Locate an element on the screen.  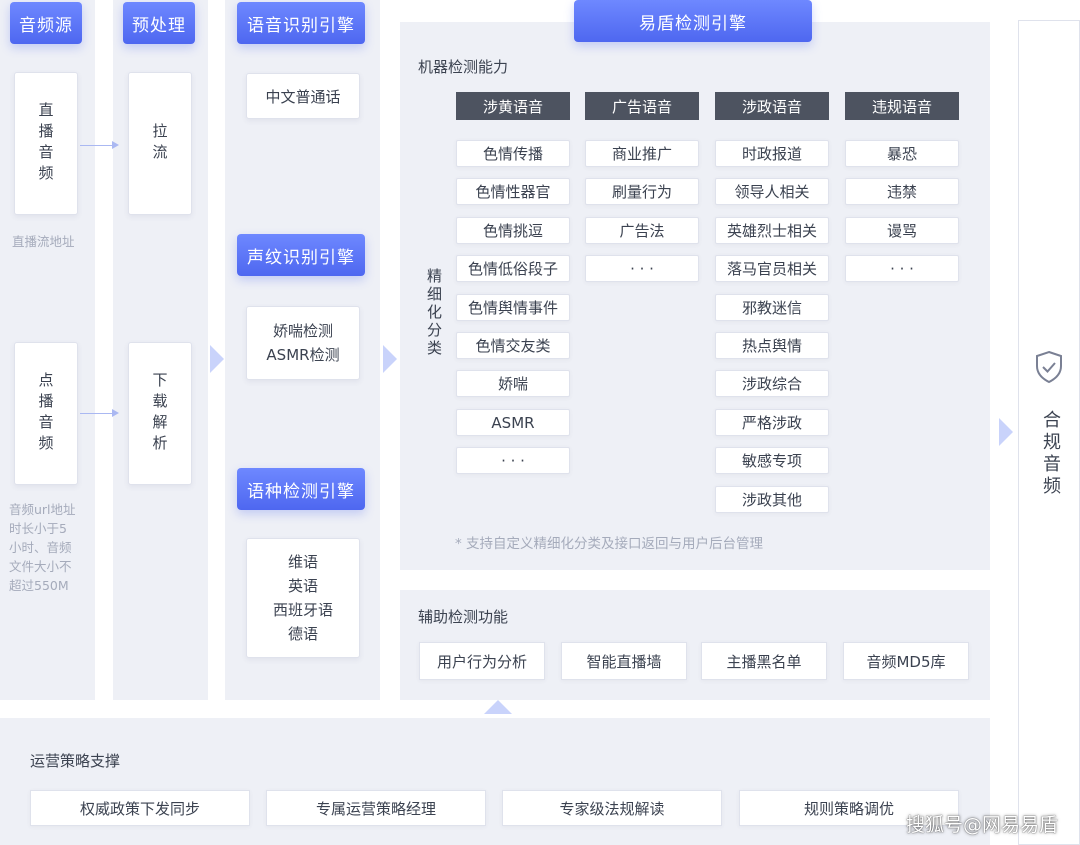
download-parse-box: 下载解析 is located at coordinates (160, 413).